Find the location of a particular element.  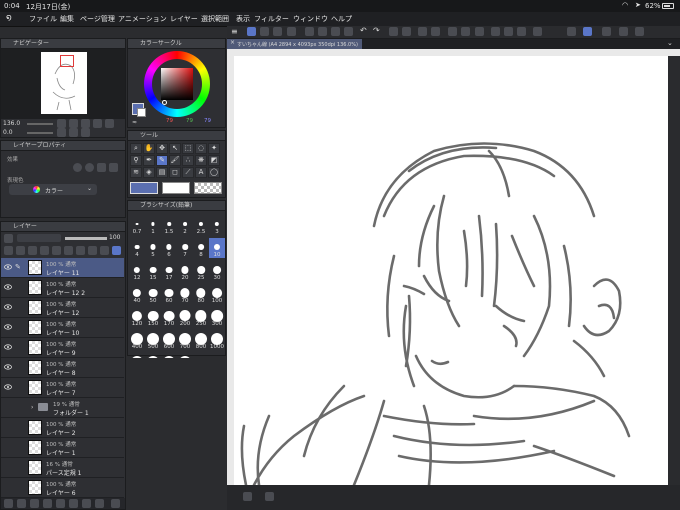

hand-tool-icon: ✋ is located at coordinates (149, 148).